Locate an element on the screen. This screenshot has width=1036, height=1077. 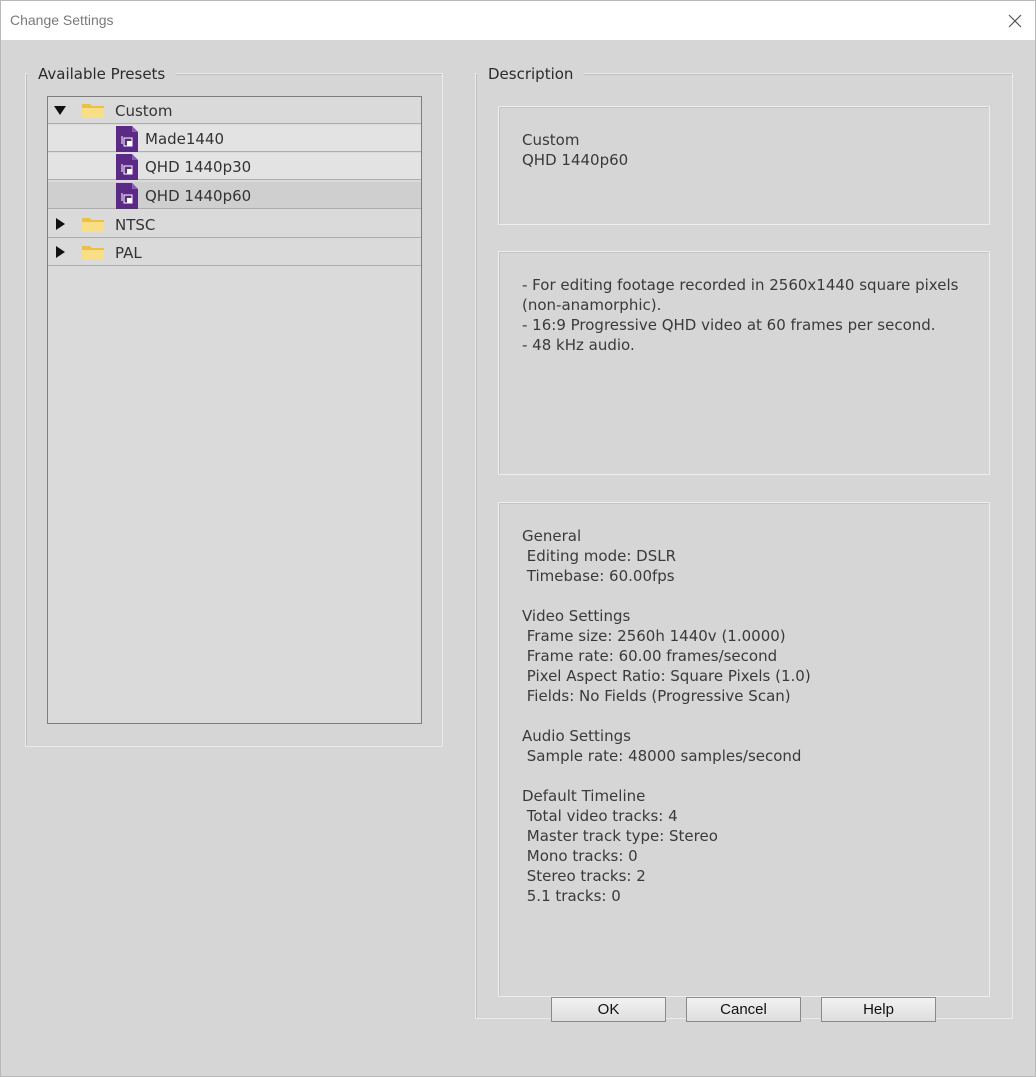
tree-folder-pal: PAL is located at coordinates (234, 252).